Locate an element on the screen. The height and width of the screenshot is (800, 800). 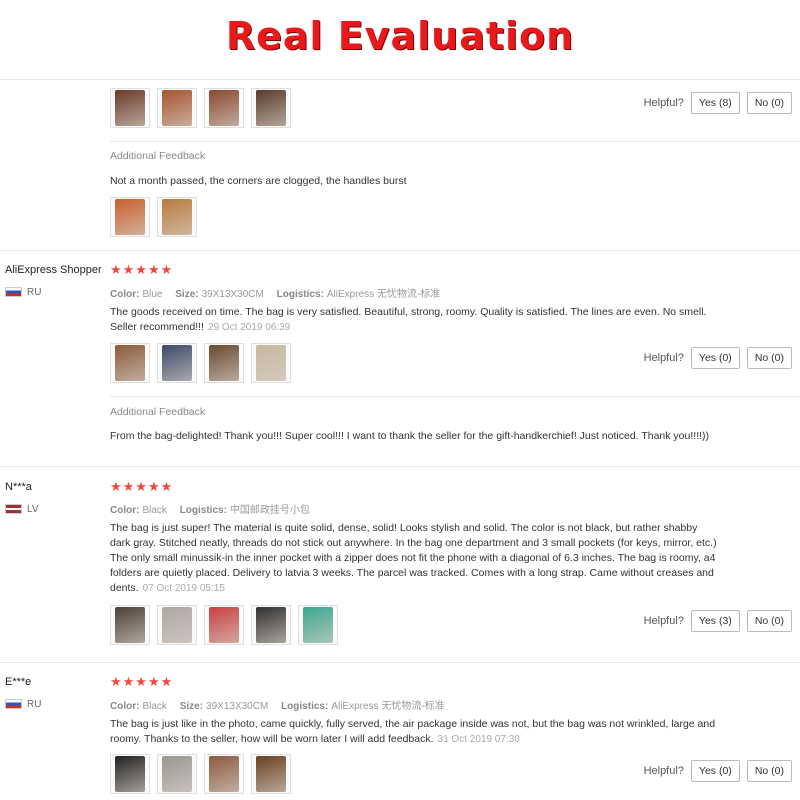
reviewer-country: LV is located at coordinates (22, 509).